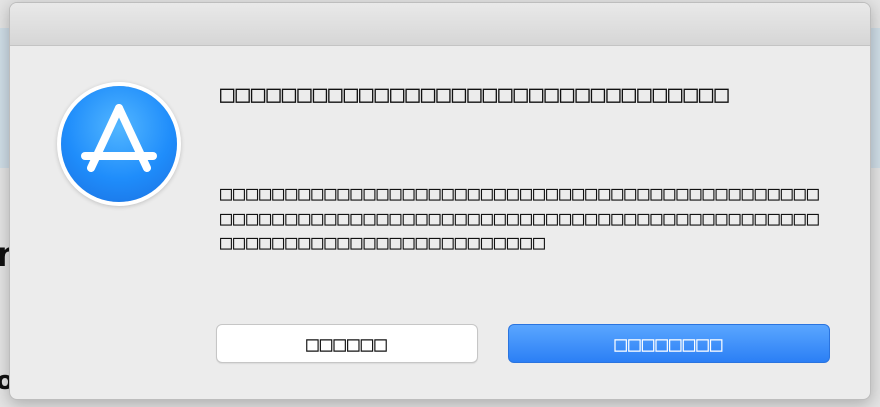  What do you see at coordinates (440, 24) in the screenshot?
I see `dialog-titlebar` at bounding box center [440, 24].